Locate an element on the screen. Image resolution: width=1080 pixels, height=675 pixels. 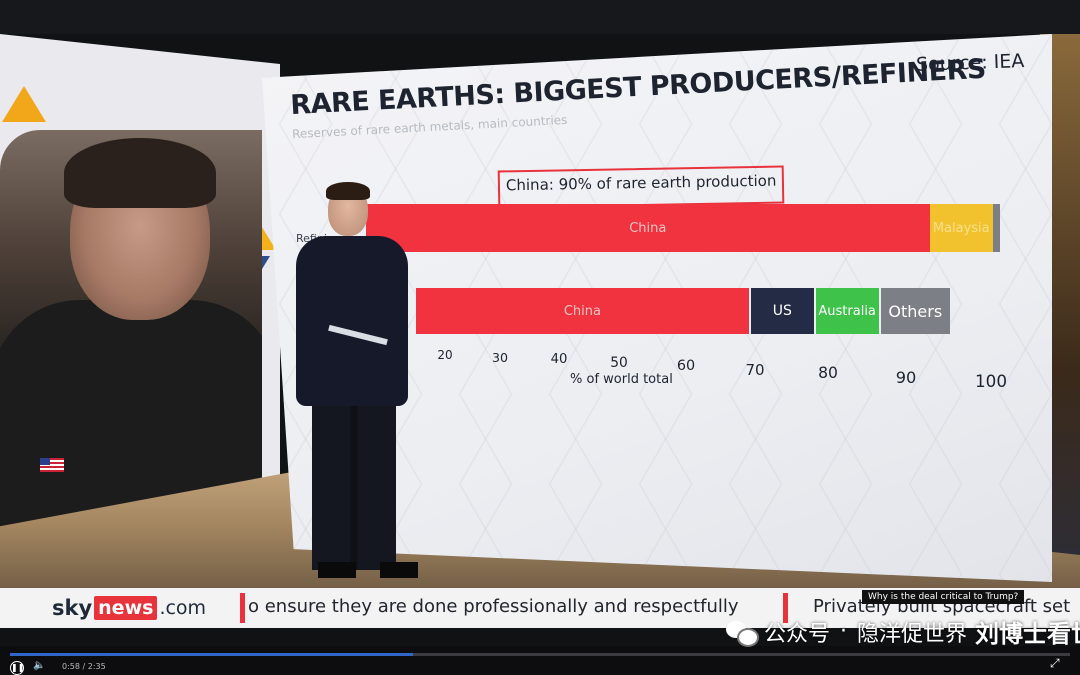
sky-news-logo: sky news .com is located at coordinates (129, 608).